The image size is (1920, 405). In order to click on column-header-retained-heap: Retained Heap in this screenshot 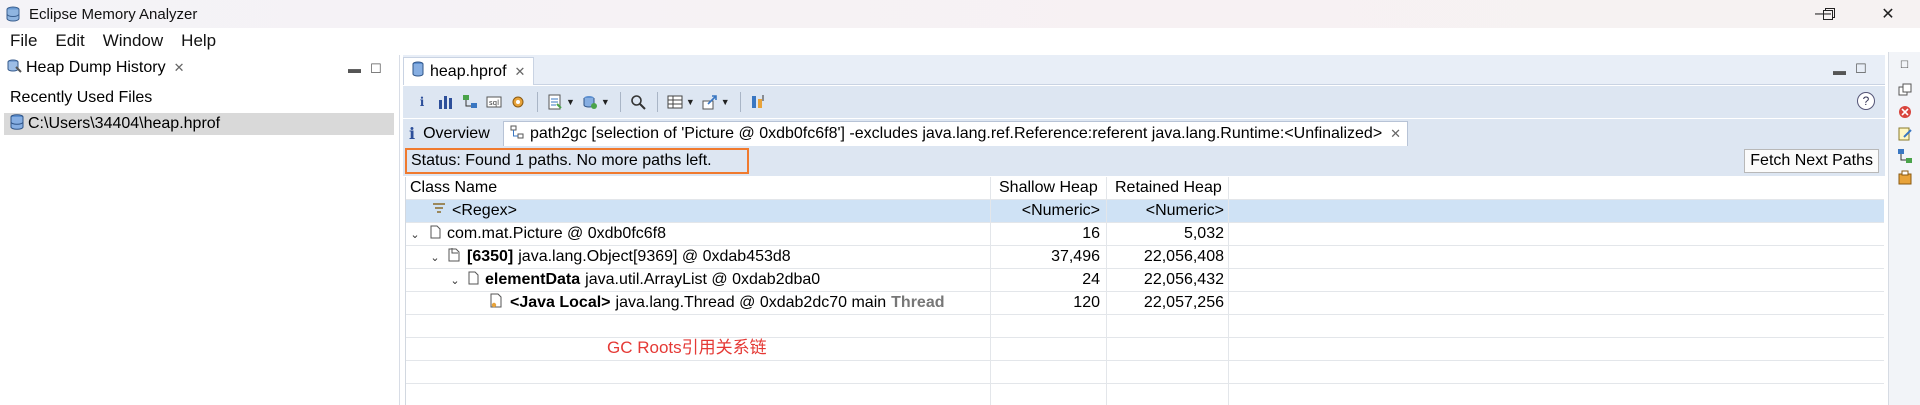, I will do `click(1167, 188)`.